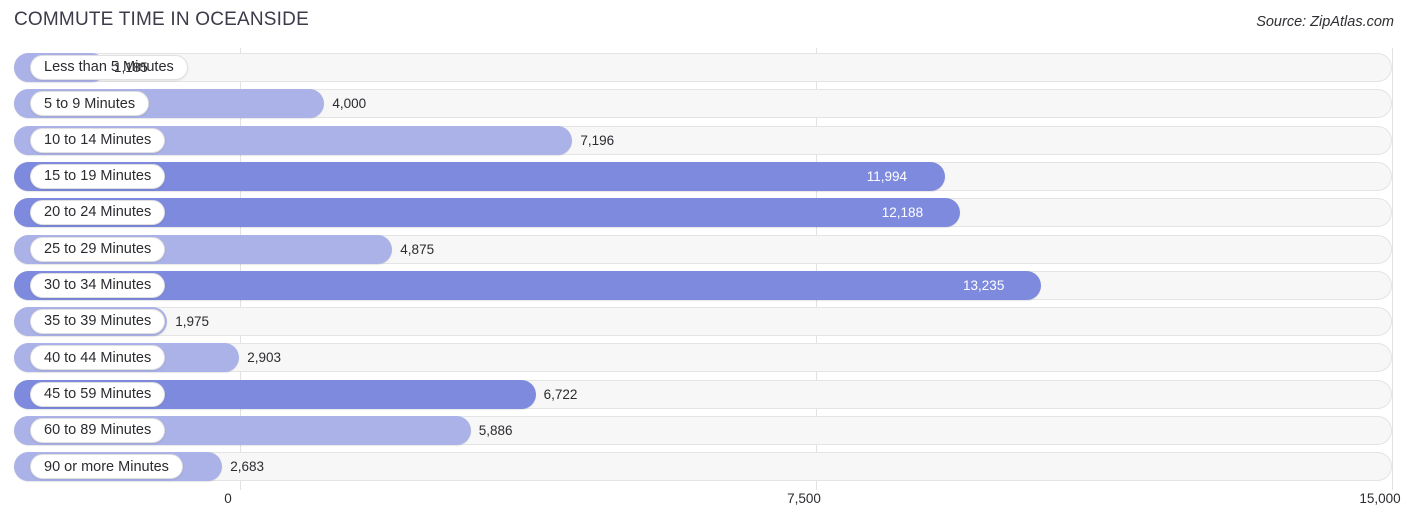  Describe the element at coordinates (902, 213) in the screenshot. I see `value-label: 12,188` at that location.